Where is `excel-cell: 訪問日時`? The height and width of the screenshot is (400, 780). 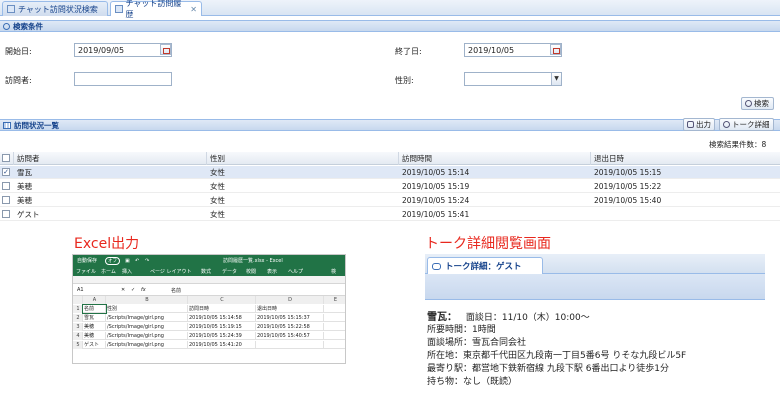 excel-cell: 訪問日時 is located at coordinates (222, 309).